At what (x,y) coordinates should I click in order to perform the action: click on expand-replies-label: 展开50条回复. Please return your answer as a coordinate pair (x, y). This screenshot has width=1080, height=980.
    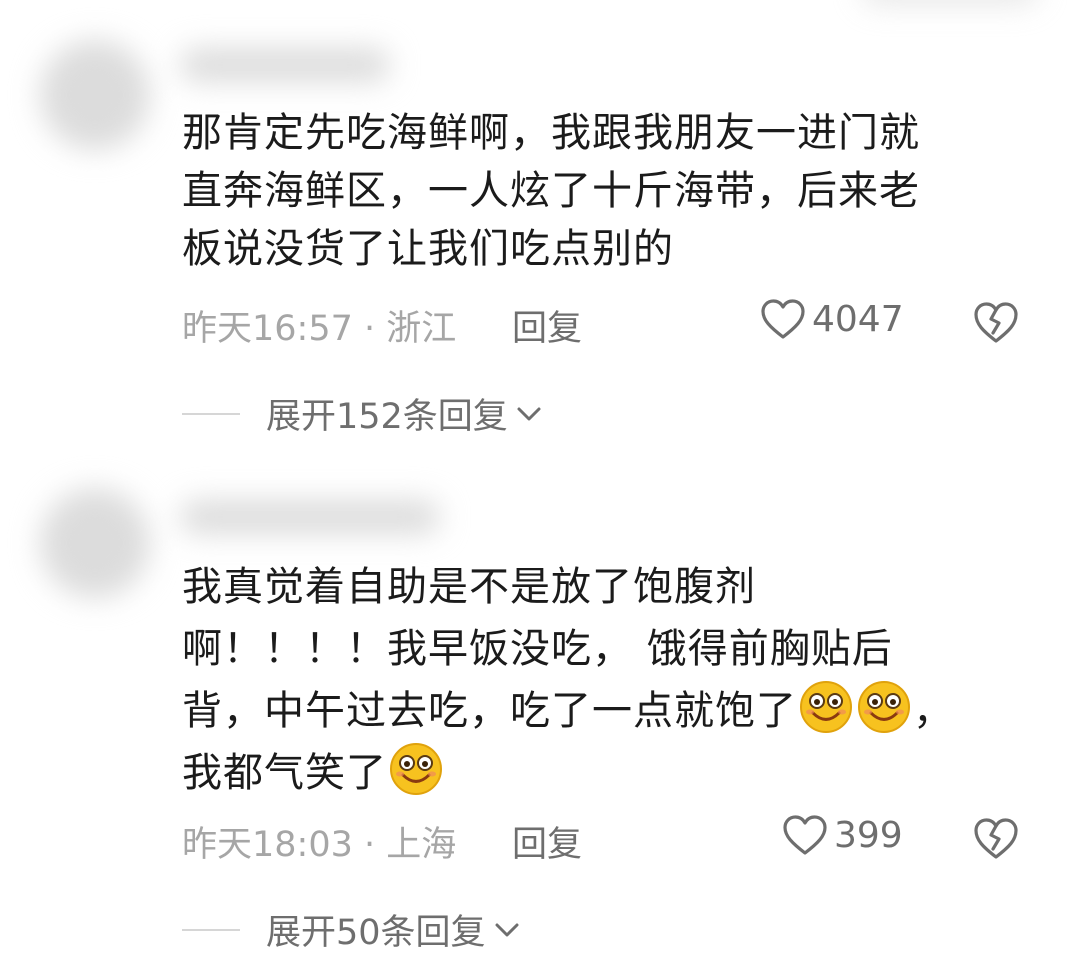
    Looking at the image, I should click on (376, 933).